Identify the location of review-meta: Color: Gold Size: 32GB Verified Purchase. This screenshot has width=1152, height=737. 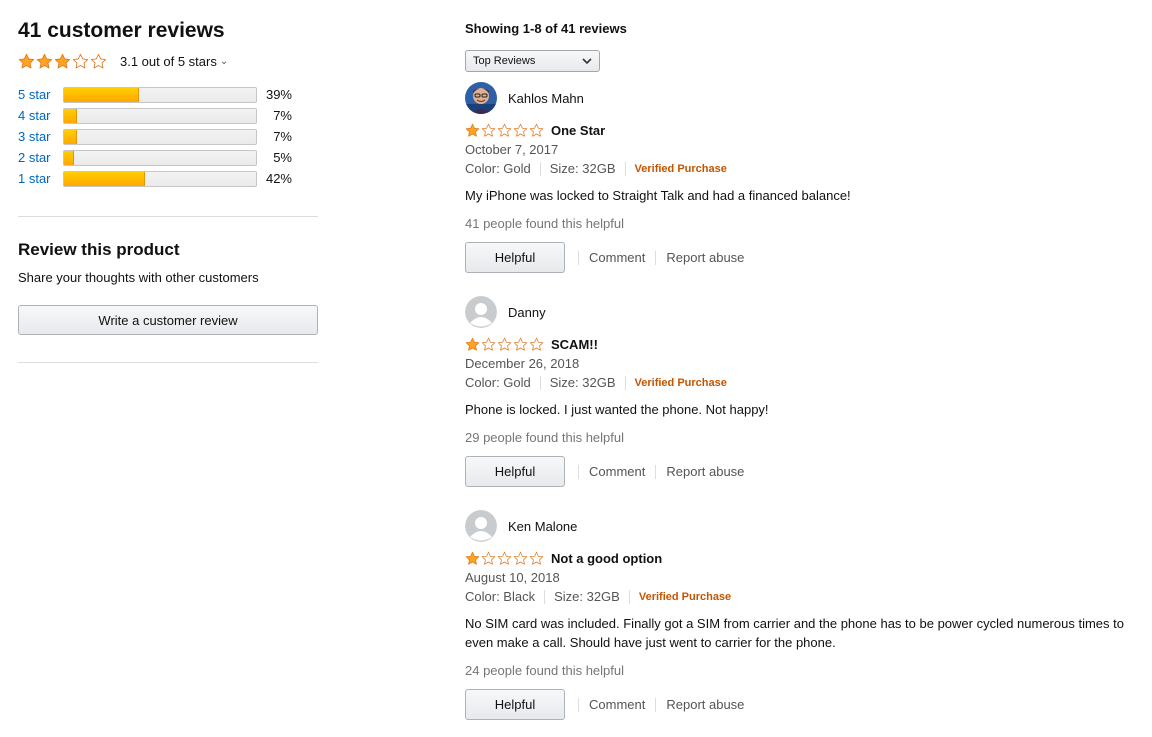
(805, 383).